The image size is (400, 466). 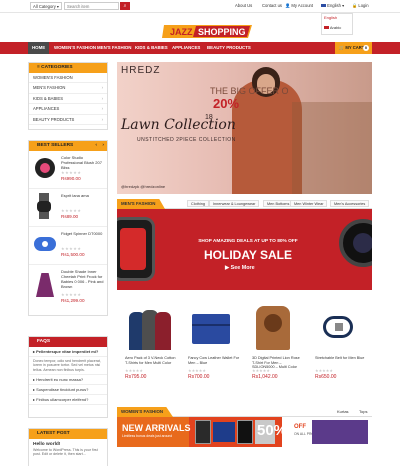 What do you see at coordinates (341, 358) in the screenshot?
I see `product-title: Stretchable Belt for Men Blue` at bounding box center [341, 358].